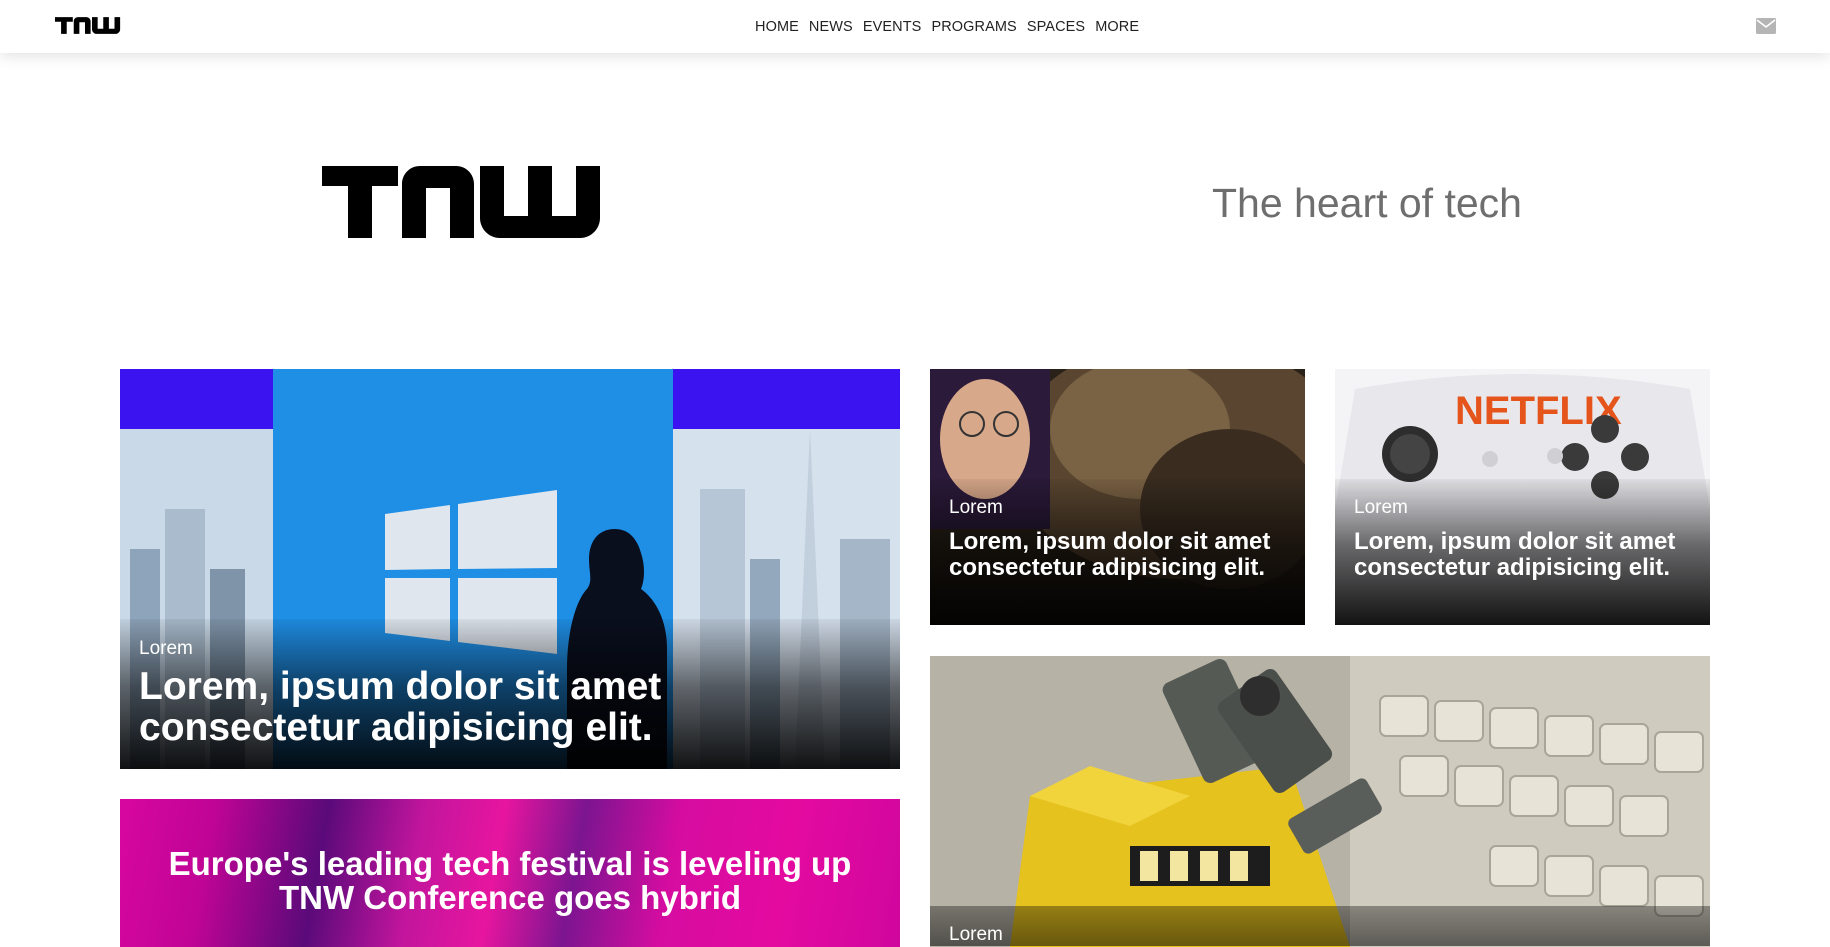 This screenshot has width=1830, height=947. I want to click on nav-more: MORE, so click(1117, 27).